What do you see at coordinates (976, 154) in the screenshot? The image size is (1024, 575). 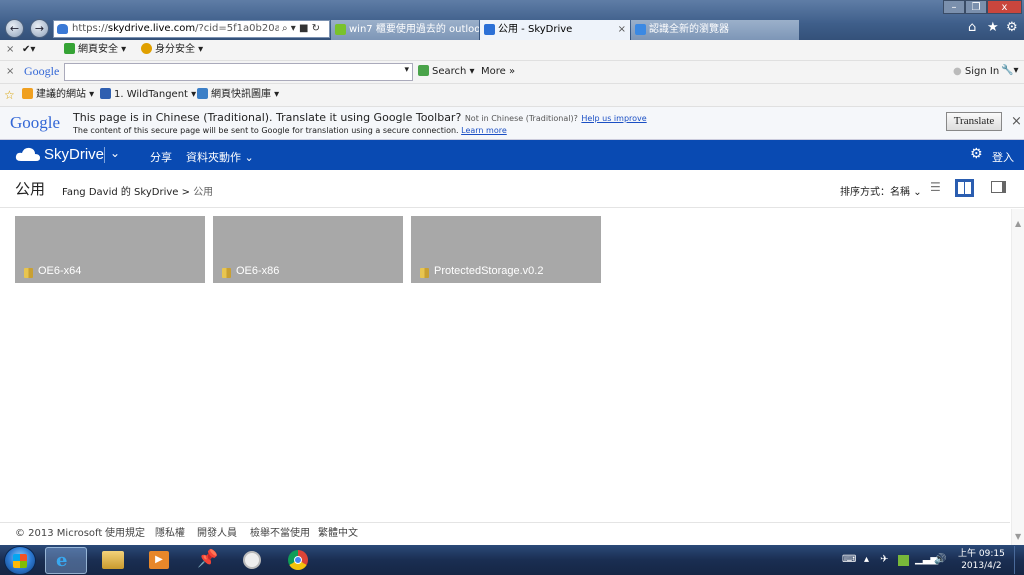 I see `settings-gear-icon: ⚙` at bounding box center [976, 154].